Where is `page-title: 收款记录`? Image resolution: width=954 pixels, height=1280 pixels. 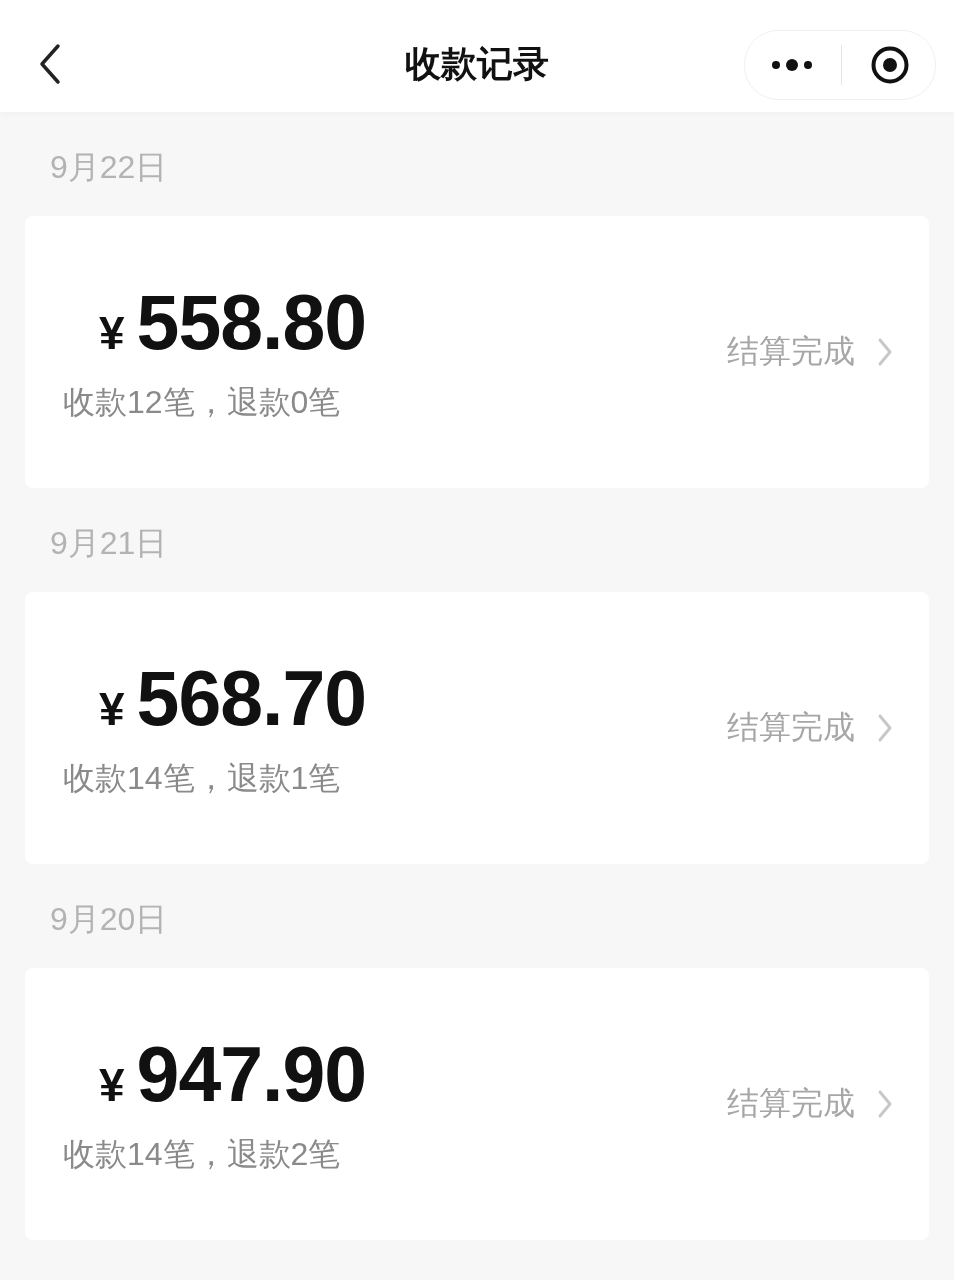 page-title: 收款记录 is located at coordinates (477, 64).